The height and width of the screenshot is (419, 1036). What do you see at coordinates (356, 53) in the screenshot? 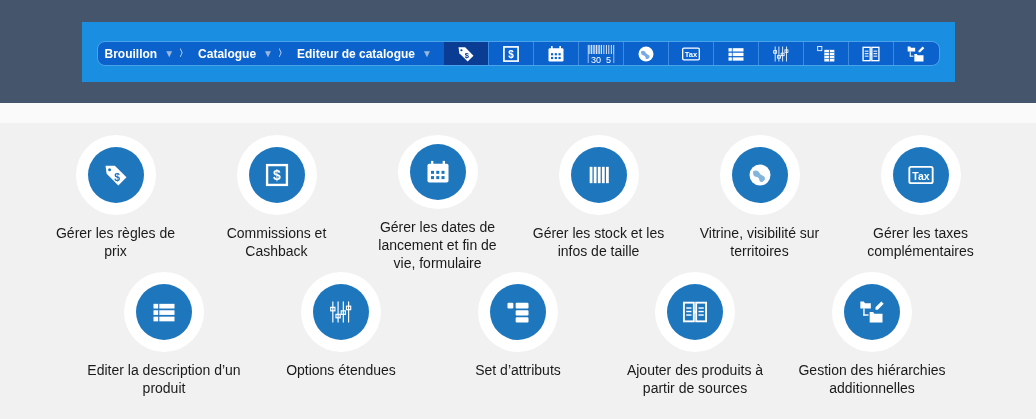
I see `breadcrumb-link: Editeur de catalogue` at bounding box center [356, 53].